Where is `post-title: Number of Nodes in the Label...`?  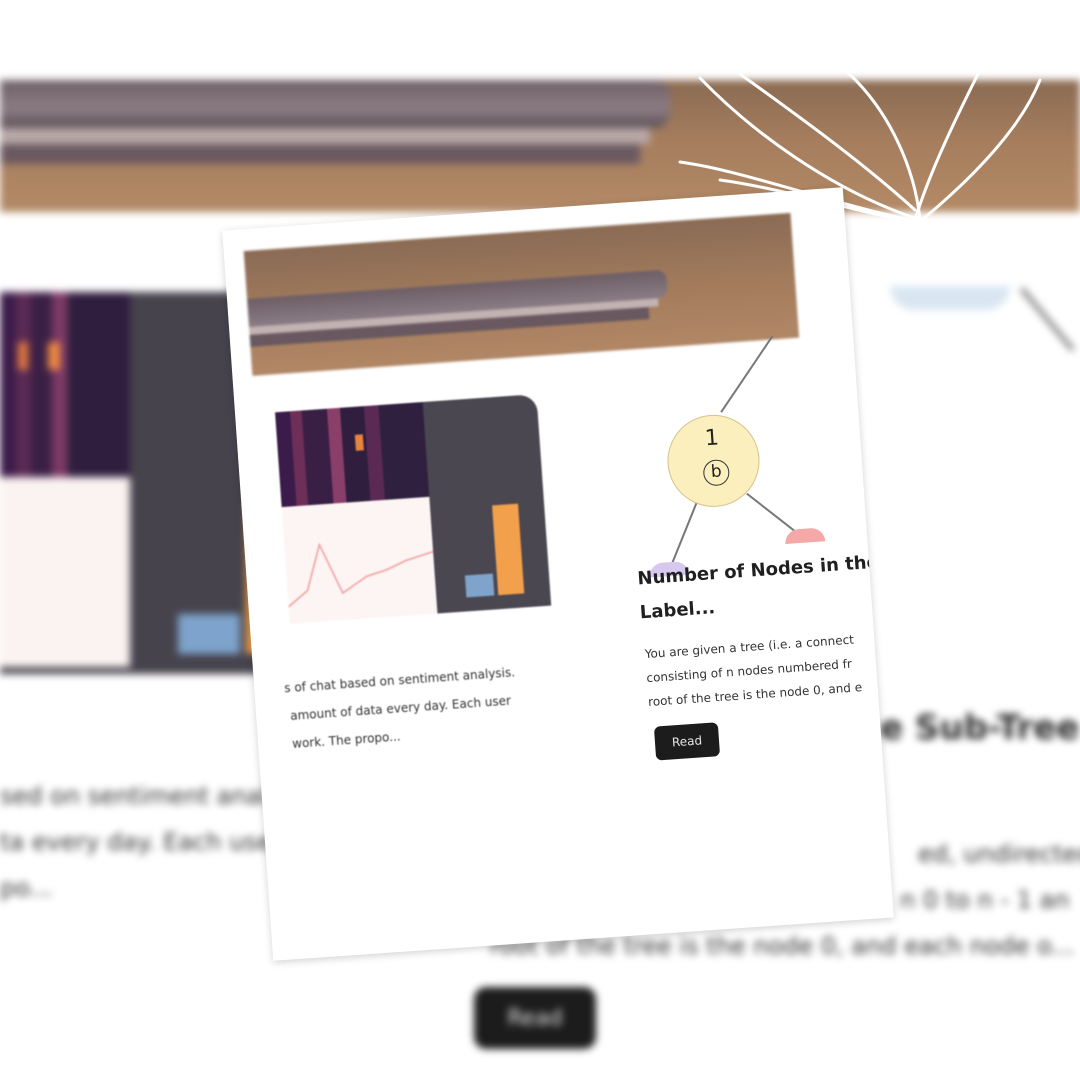
post-title: Number of Nodes in the Label... is located at coordinates (758, 588).